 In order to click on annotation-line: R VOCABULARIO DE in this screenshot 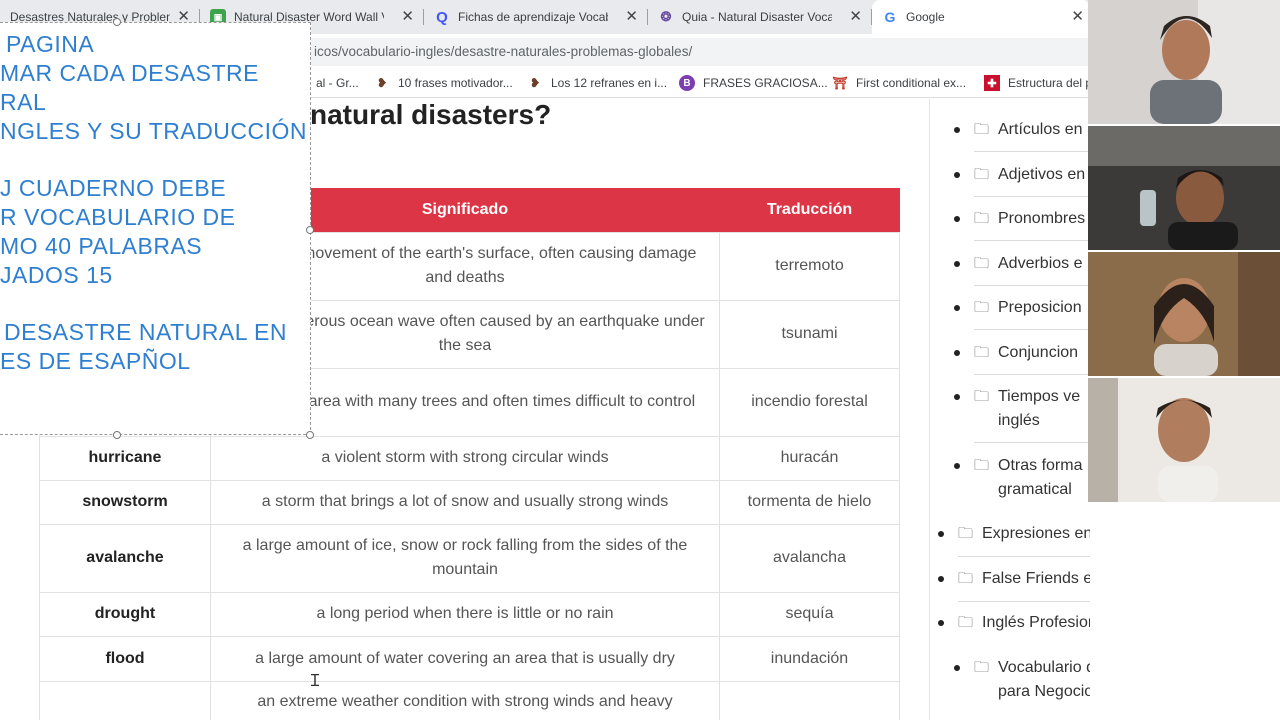, I will do `click(118, 217)`.